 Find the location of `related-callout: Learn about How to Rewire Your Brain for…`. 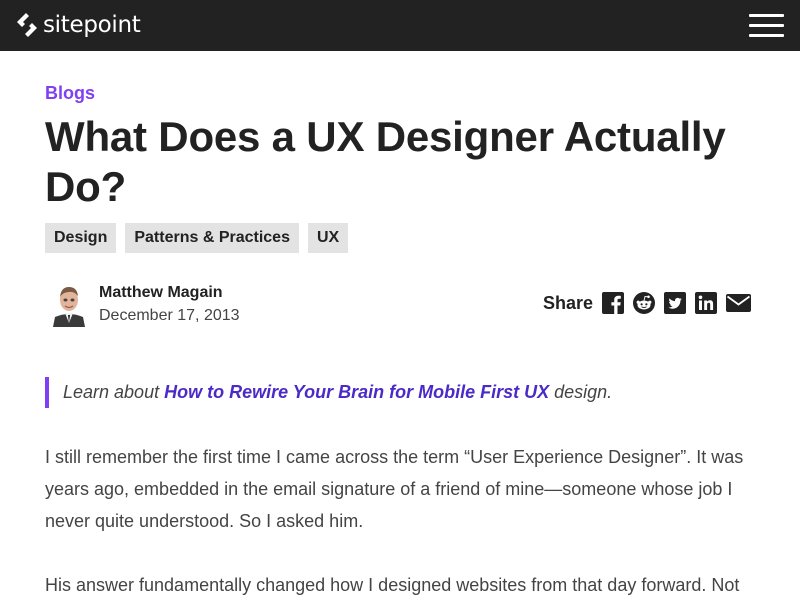

related-callout: Learn about How to Rewire Your Brain for… is located at coordinates (328, 392).